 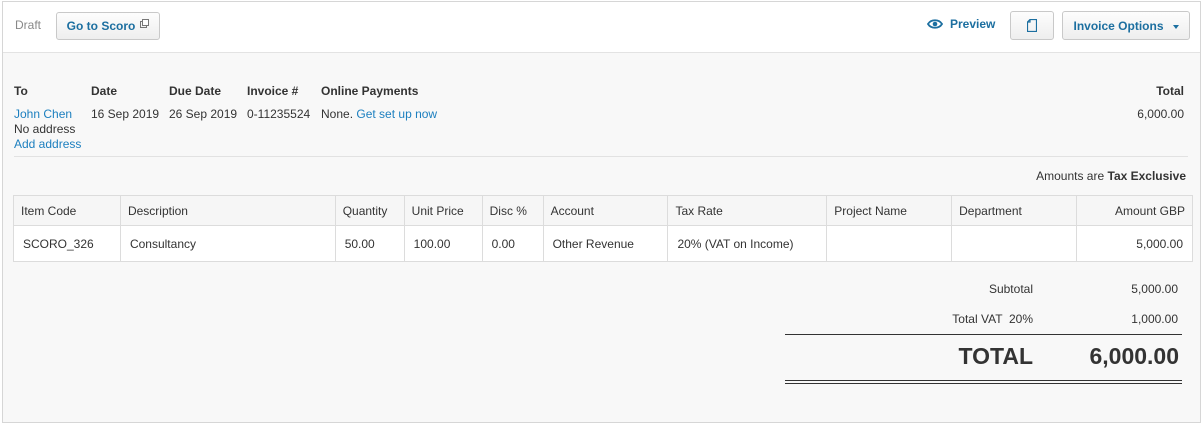 What do you see at coordinates (889, 210) in the screenshot?
I see `column-header: Project Name` at bounding box center [889, 210].